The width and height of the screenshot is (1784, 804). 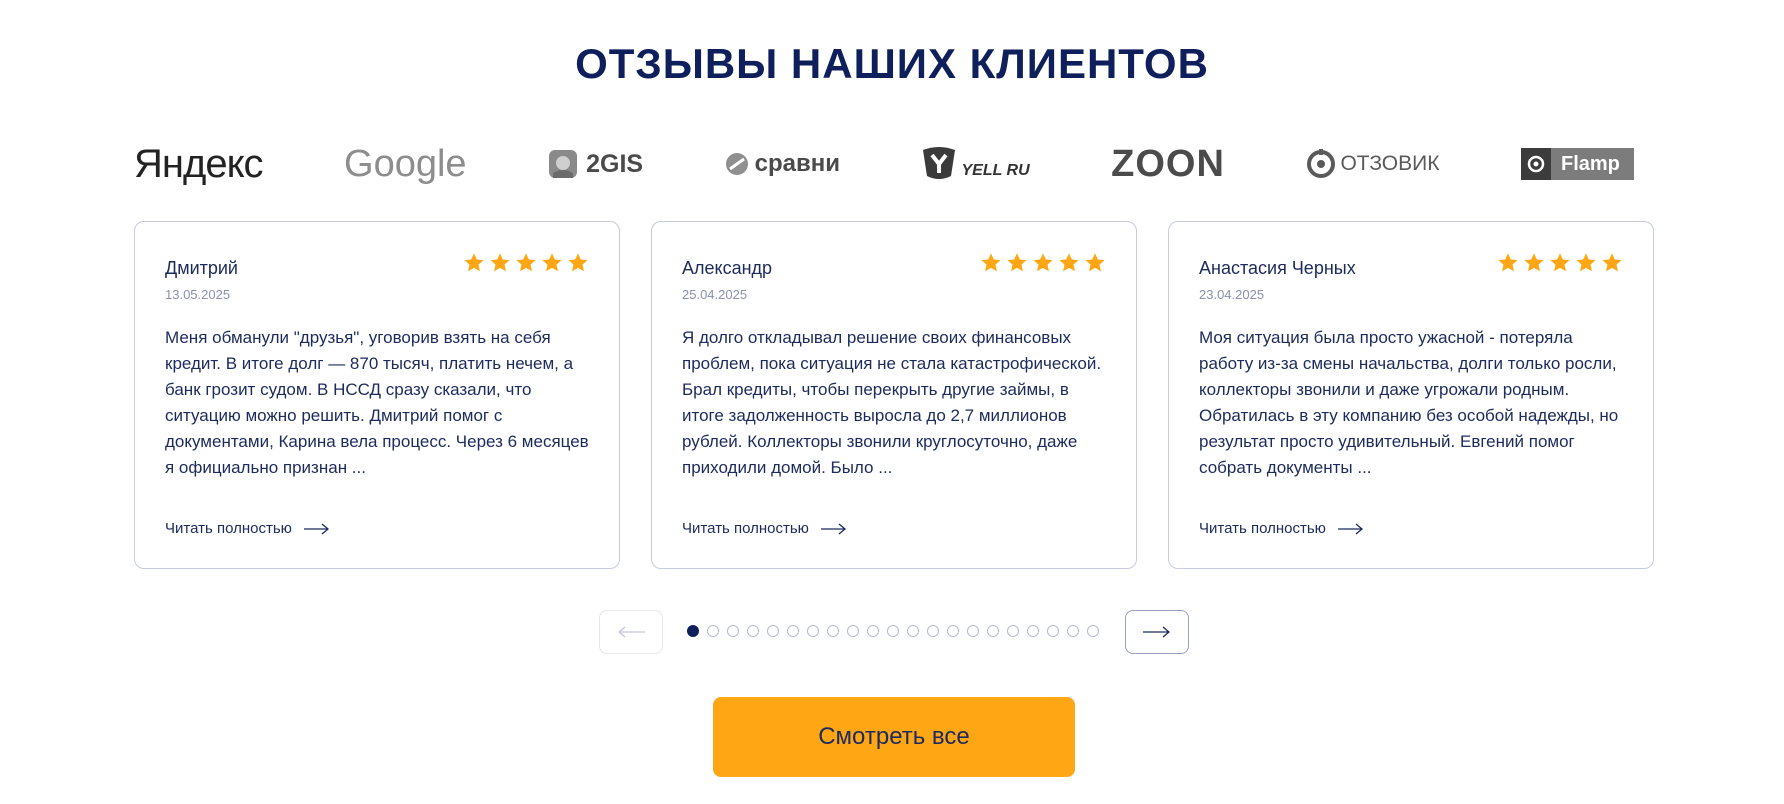 I want to click on yell-logo: YELL RU, so click(x=975, y=164).